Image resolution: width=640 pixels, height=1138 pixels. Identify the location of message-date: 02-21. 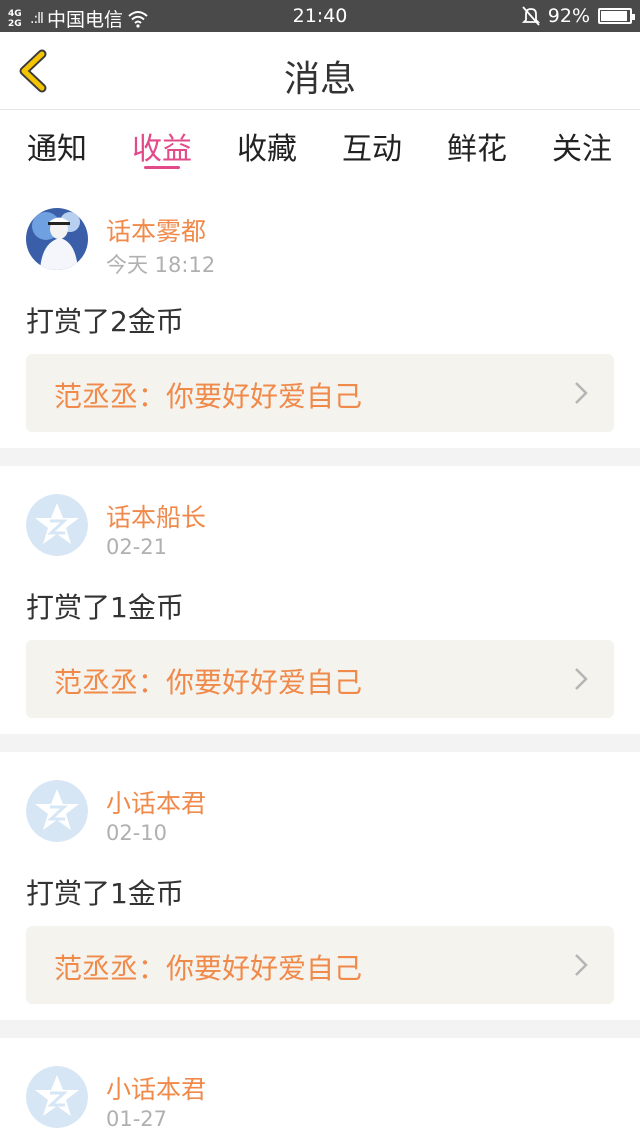
(137, 547).